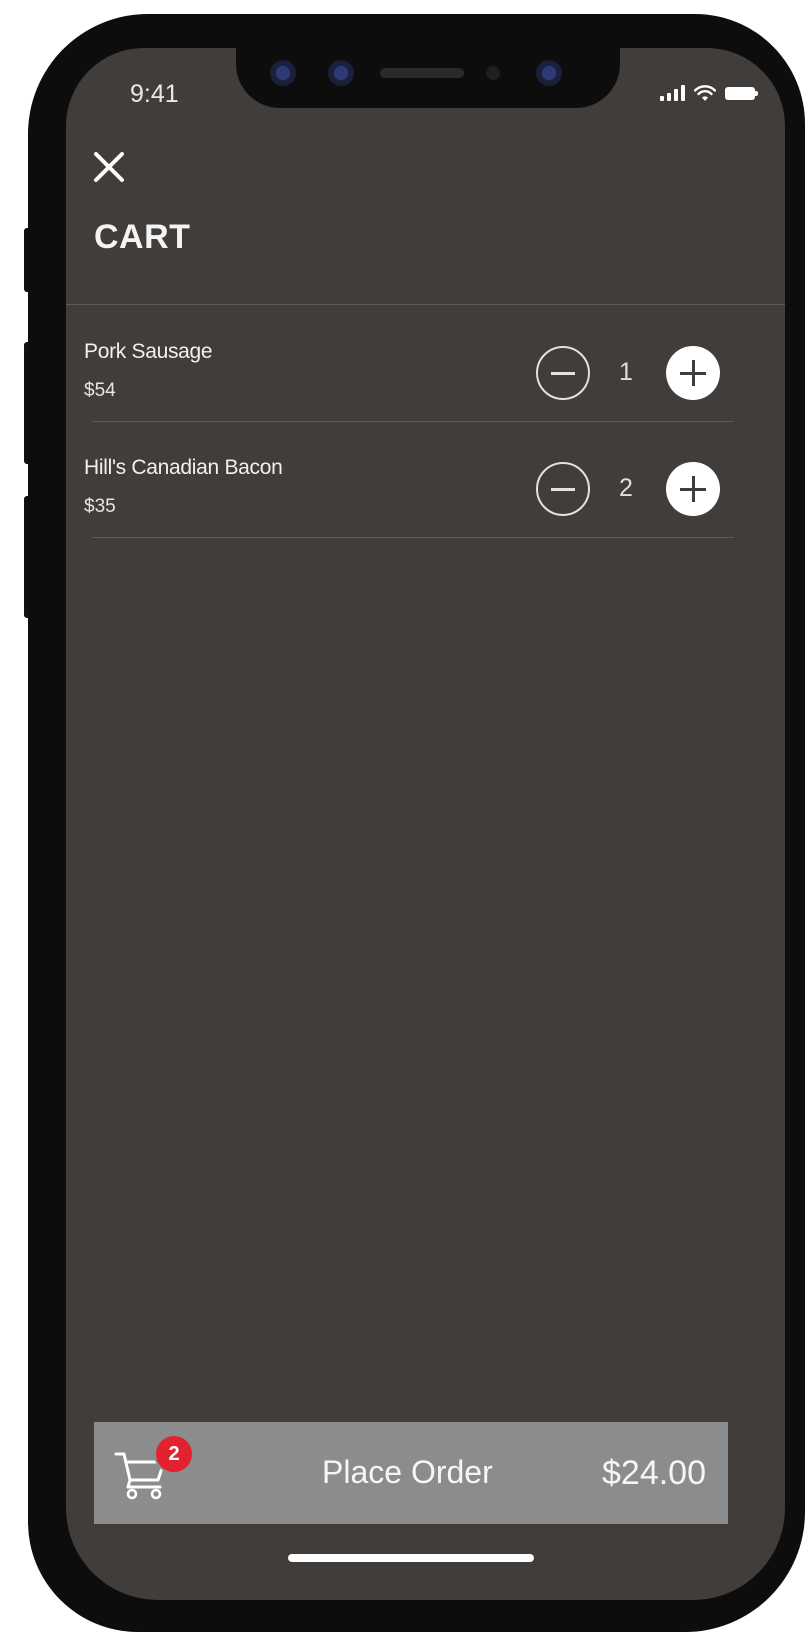 The height and width of the screenshot is (1632, 805). What do you see at coordinates (425, 304) in the screenshot?
I see `header-divider` at bounding box center [425, 304].